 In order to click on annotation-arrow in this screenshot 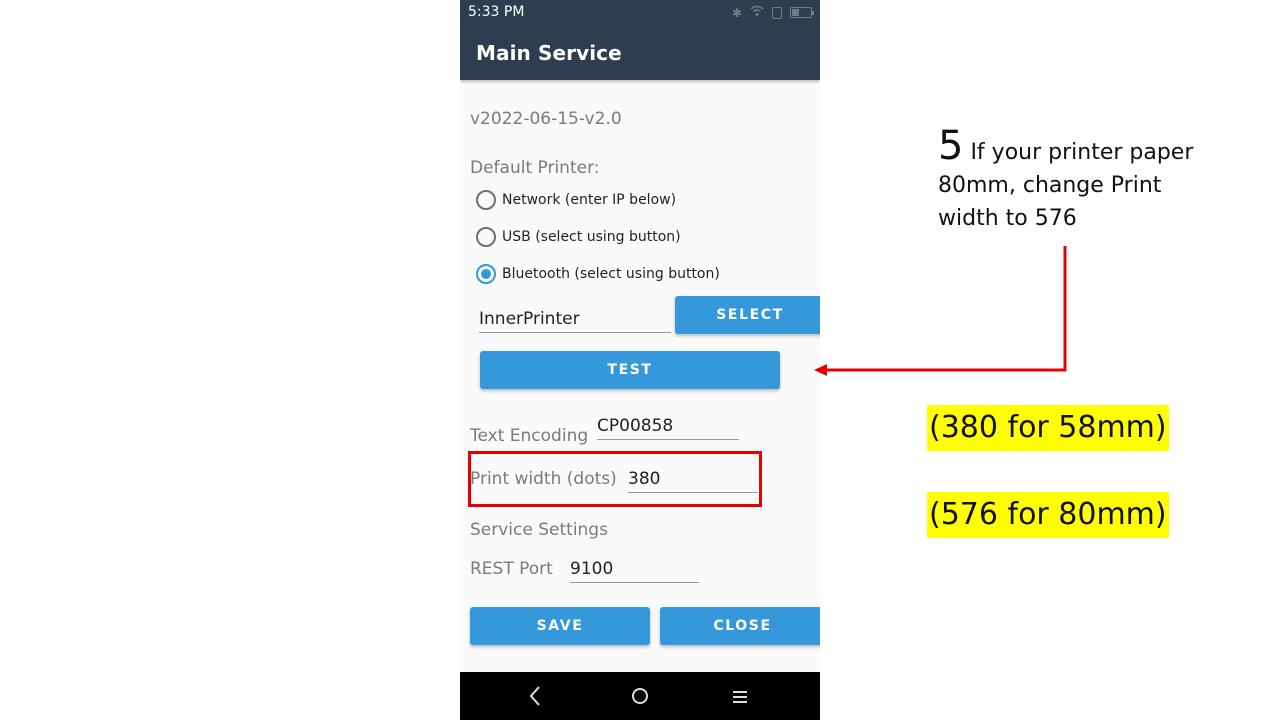, I will do `click(940, 311)`.